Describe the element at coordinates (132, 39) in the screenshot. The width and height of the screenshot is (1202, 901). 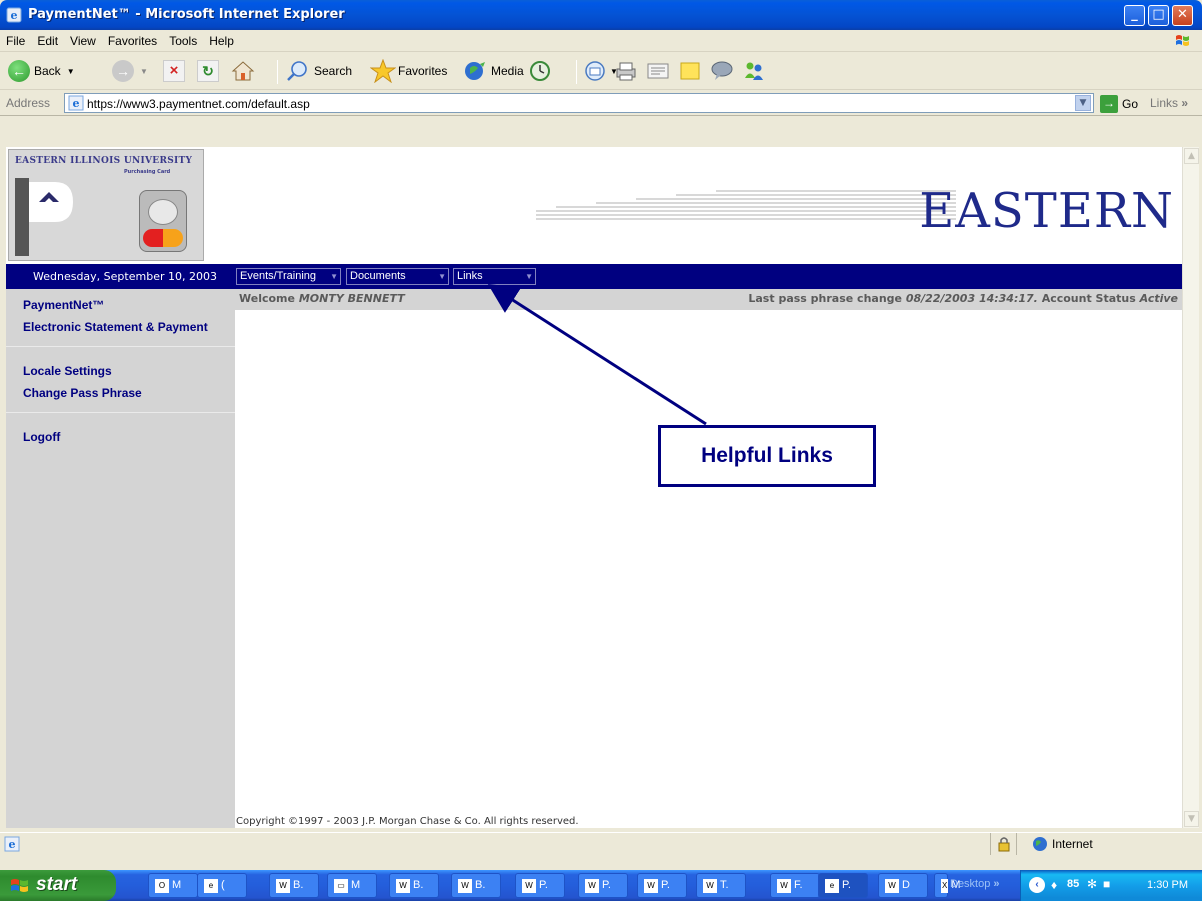
I see `menu-favorites: Favorites` at that location.